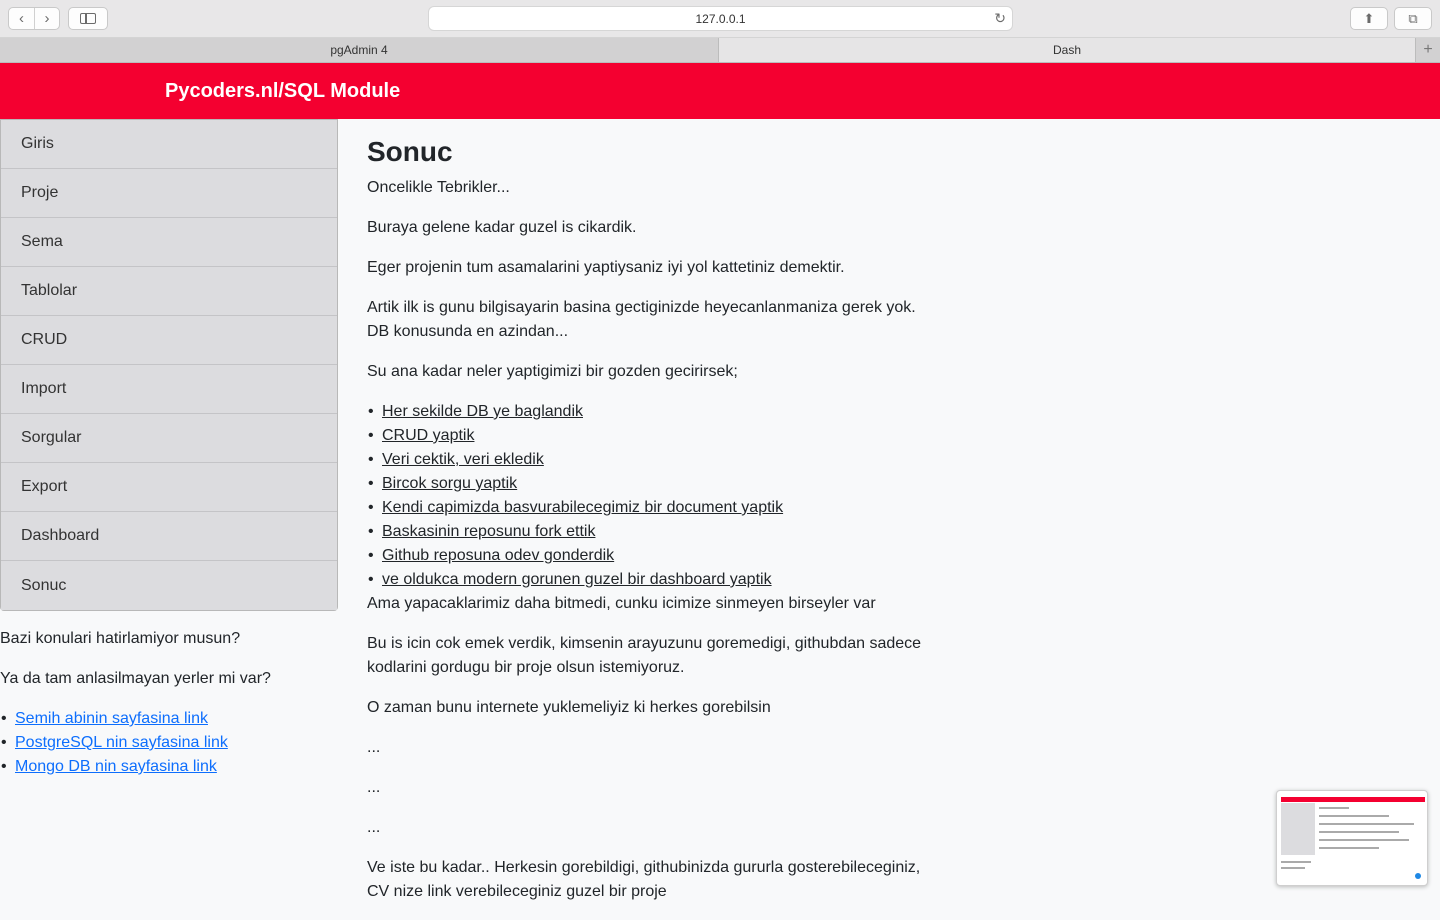  Describe the element at coordinates (169, 242) in the screenshot. I see `sidebar-item-sema: Sema` at that location.